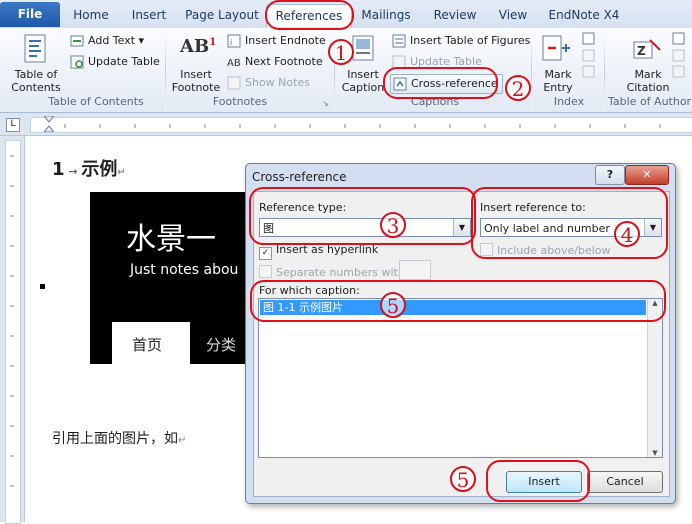  Describe the element at coordinates (318, 251) in the screenshot. I see `insert-as-hyperlink-checkbox: ✓ Insert as hyperlink` at that location.